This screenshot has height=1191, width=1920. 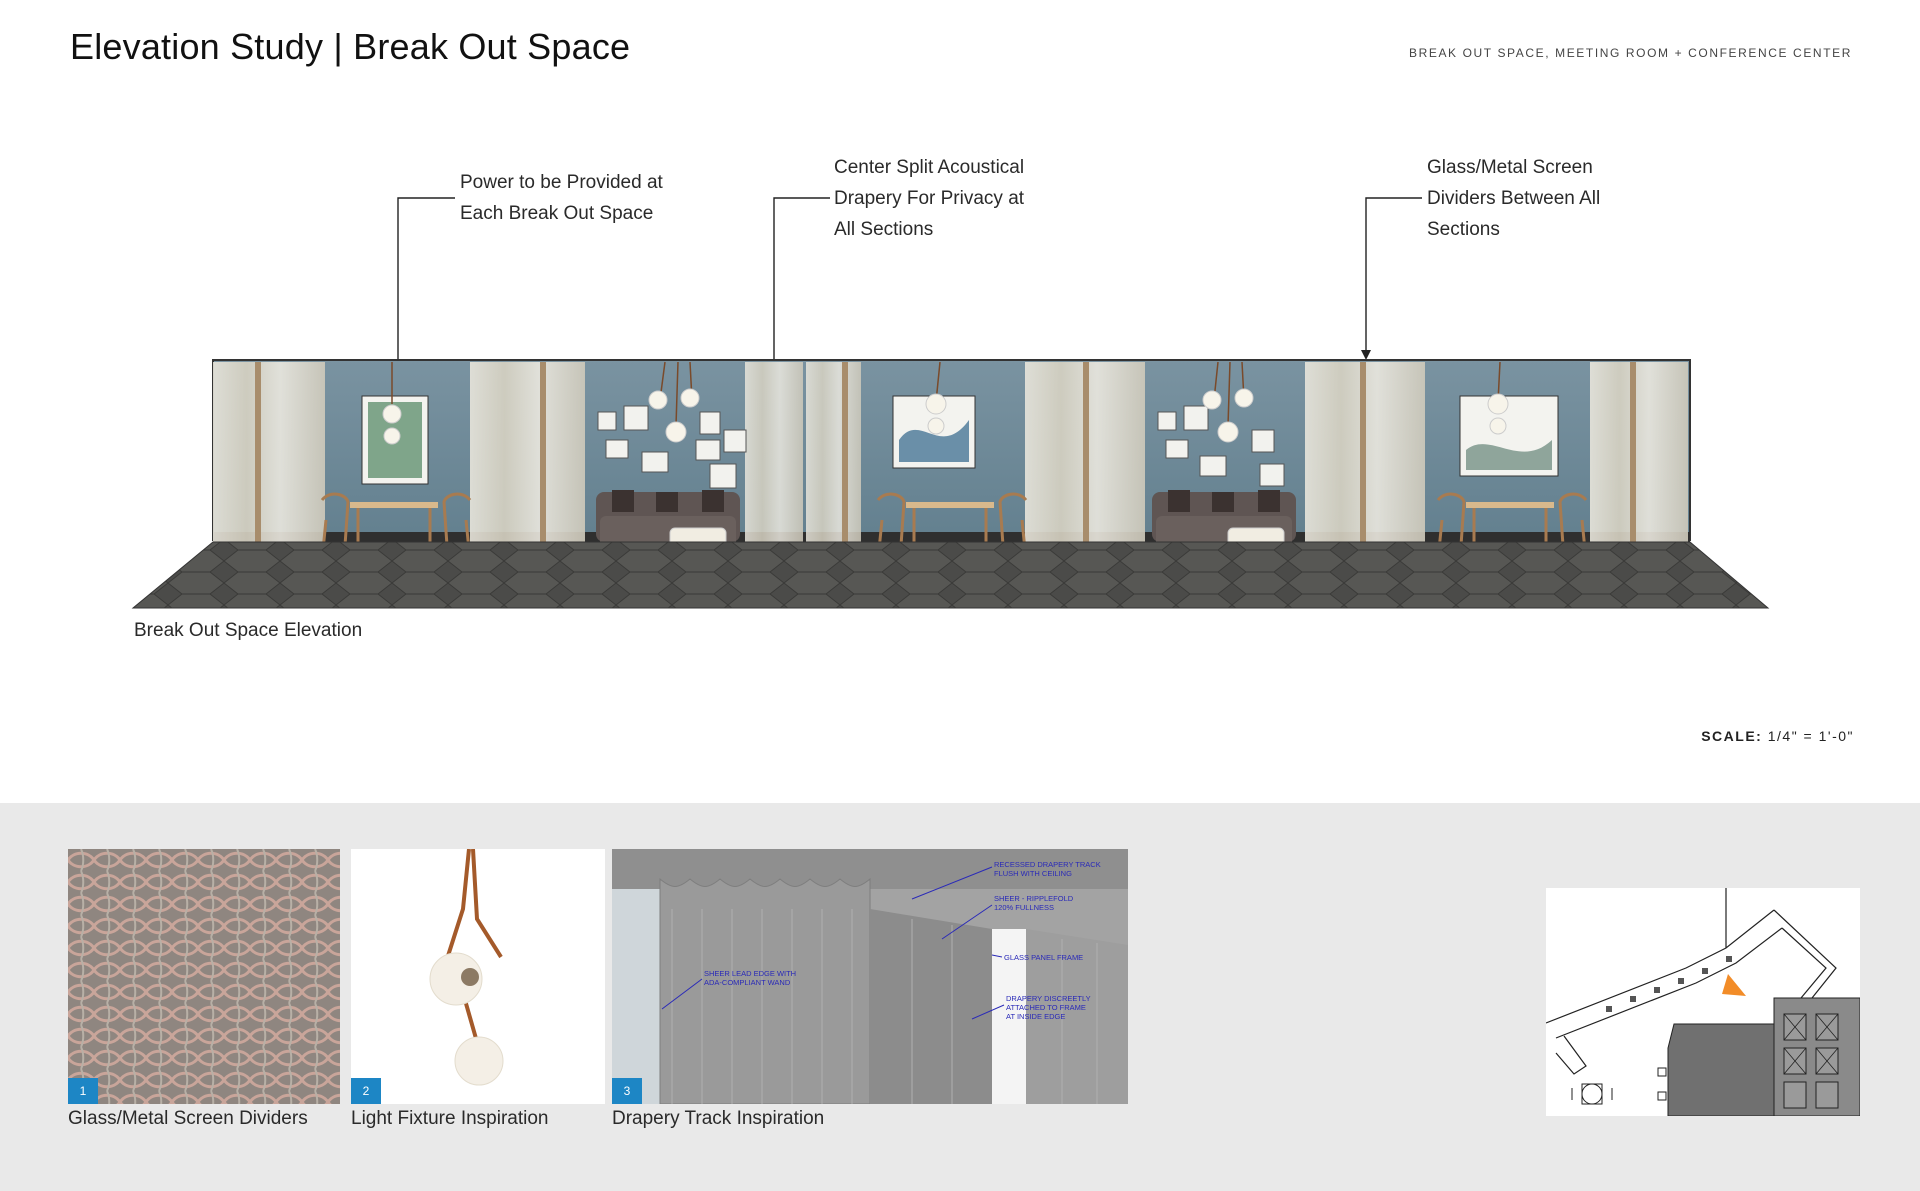 I want to click on metal-mesh-swatch, so click(x=204, y=976).